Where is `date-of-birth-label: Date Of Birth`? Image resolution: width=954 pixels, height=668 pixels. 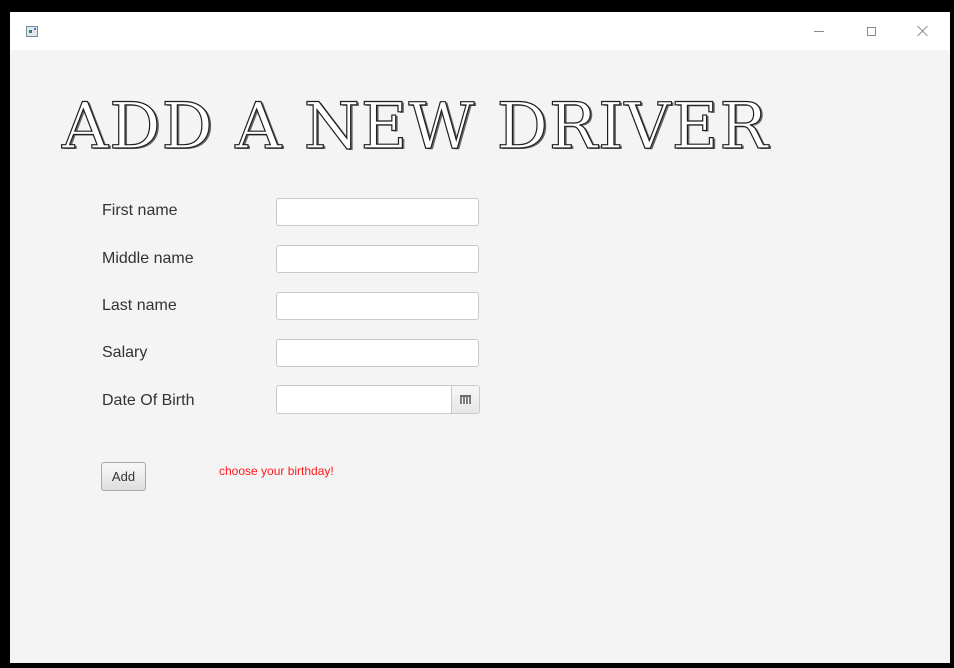
date-of-birth-label: Date Of Birth is located at coordinates (148, 400).